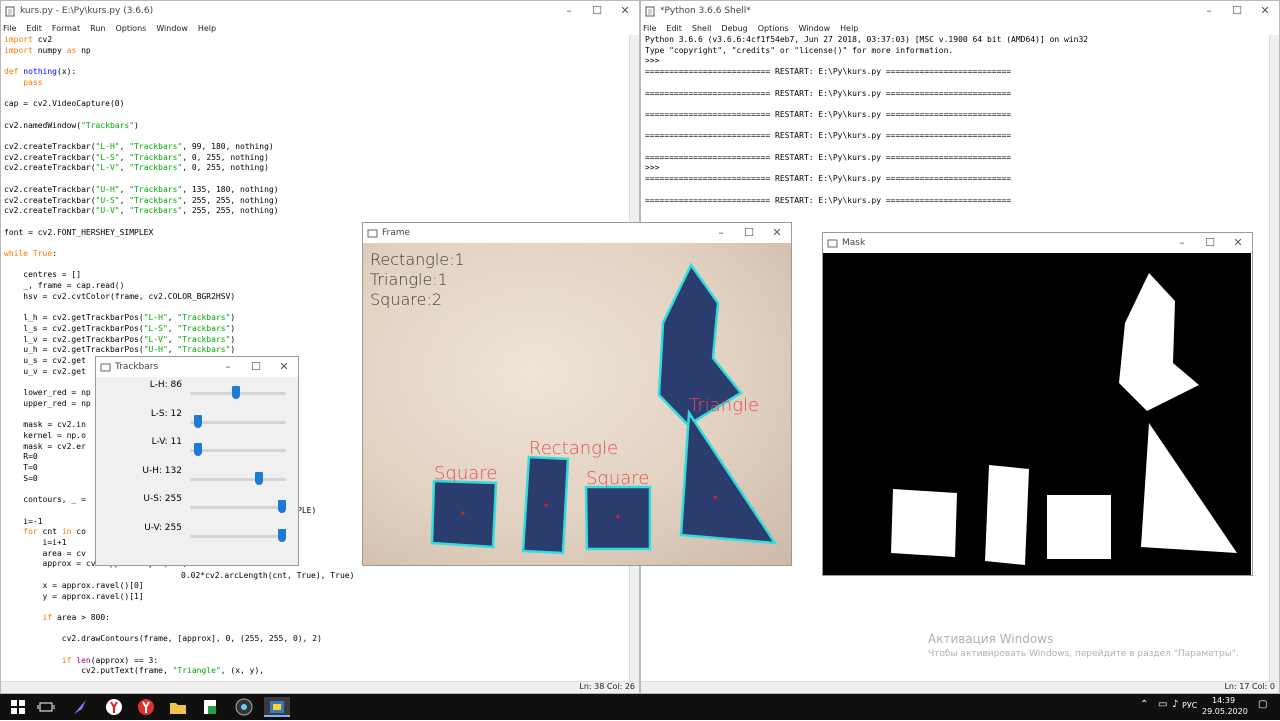  I want to click on document-app-icon, so click(210, 707).